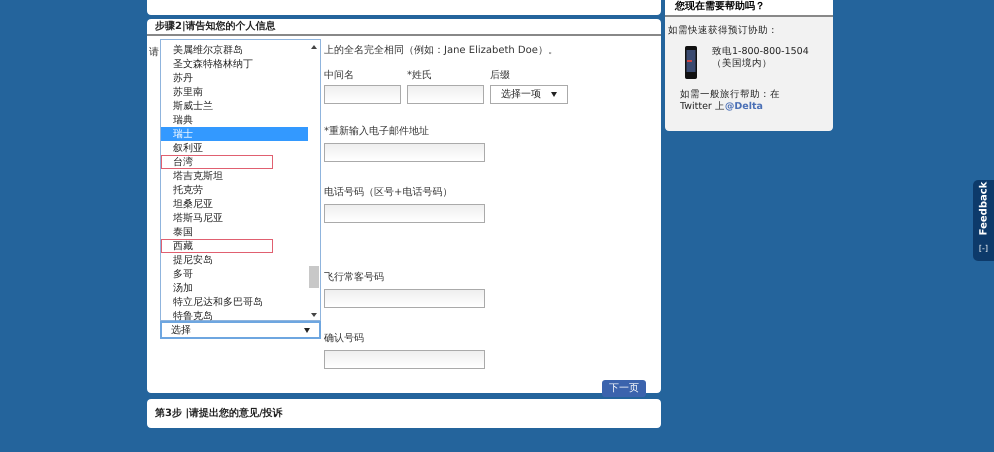  What do you see at coordinates (234, 92) in the screenshot?
I see `country-option: 苏里南` at bounding box center [234, 92].